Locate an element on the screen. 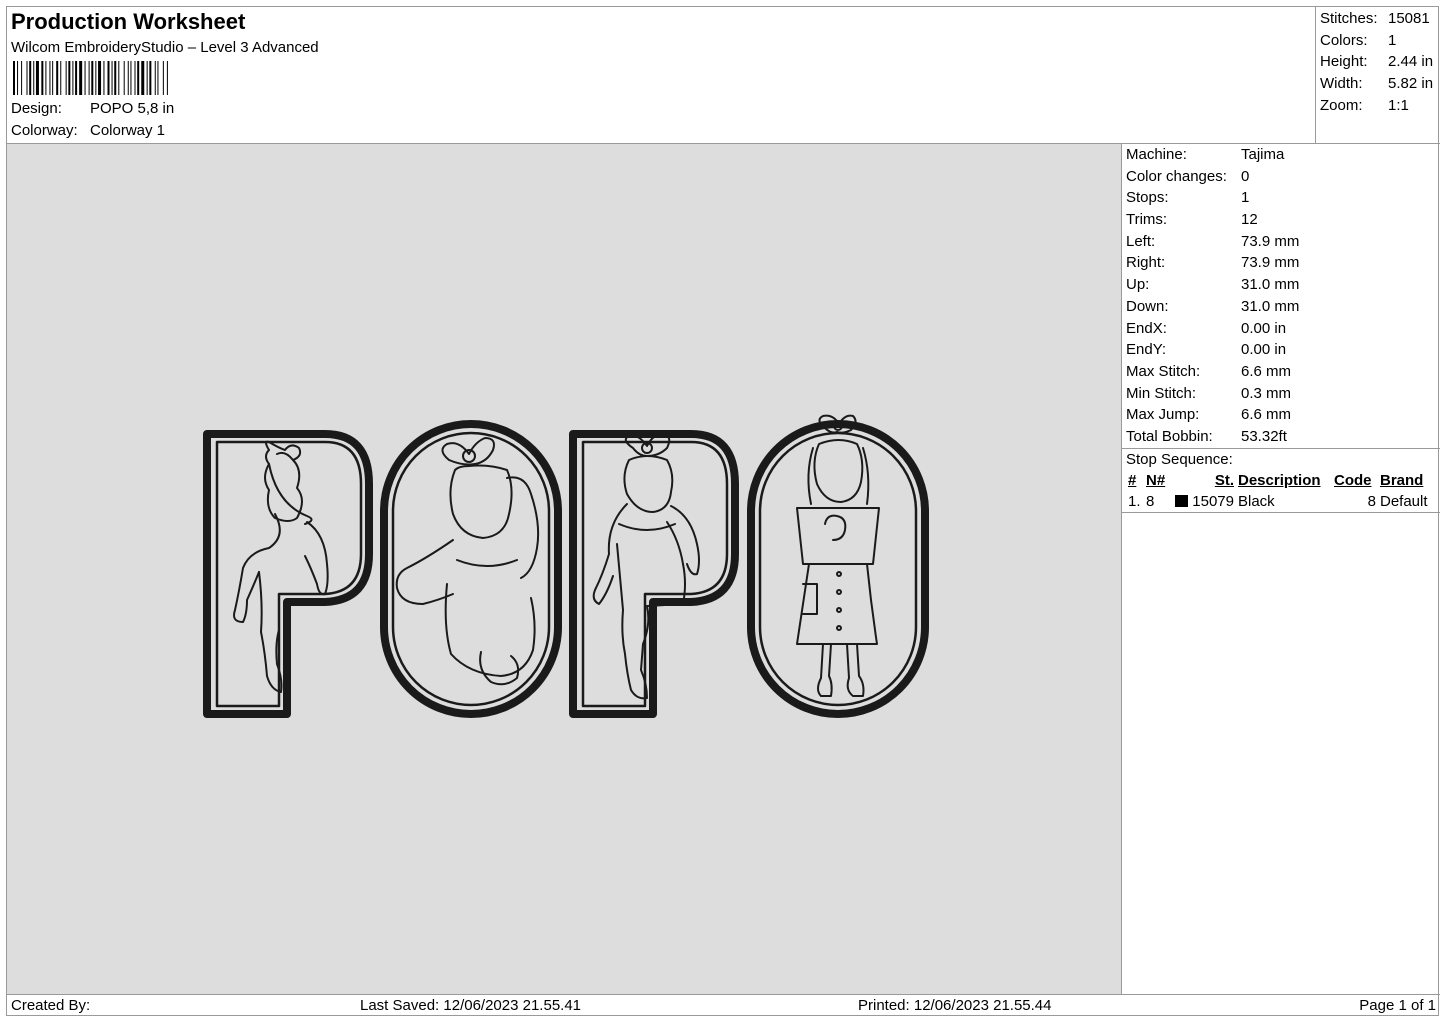 The width and height of the screenshot is (1445, 1021). row-stitches-cell: 15079 is located at coordinates (1204, 501).